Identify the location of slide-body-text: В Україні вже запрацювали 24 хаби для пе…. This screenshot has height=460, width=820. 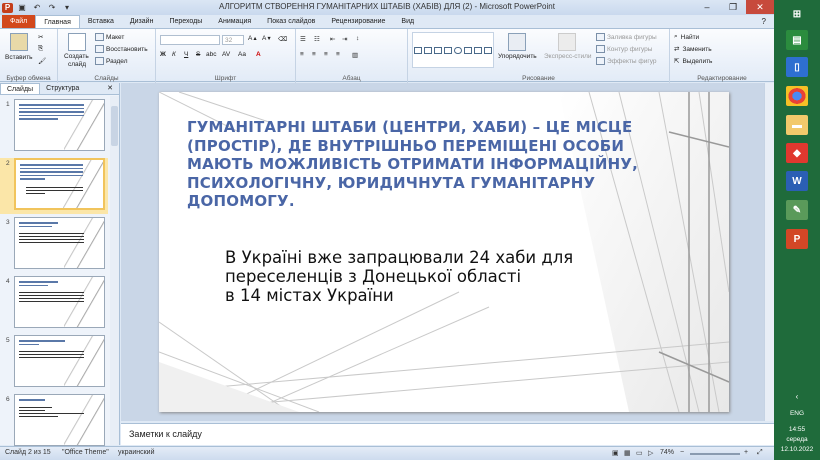
(425, 276).